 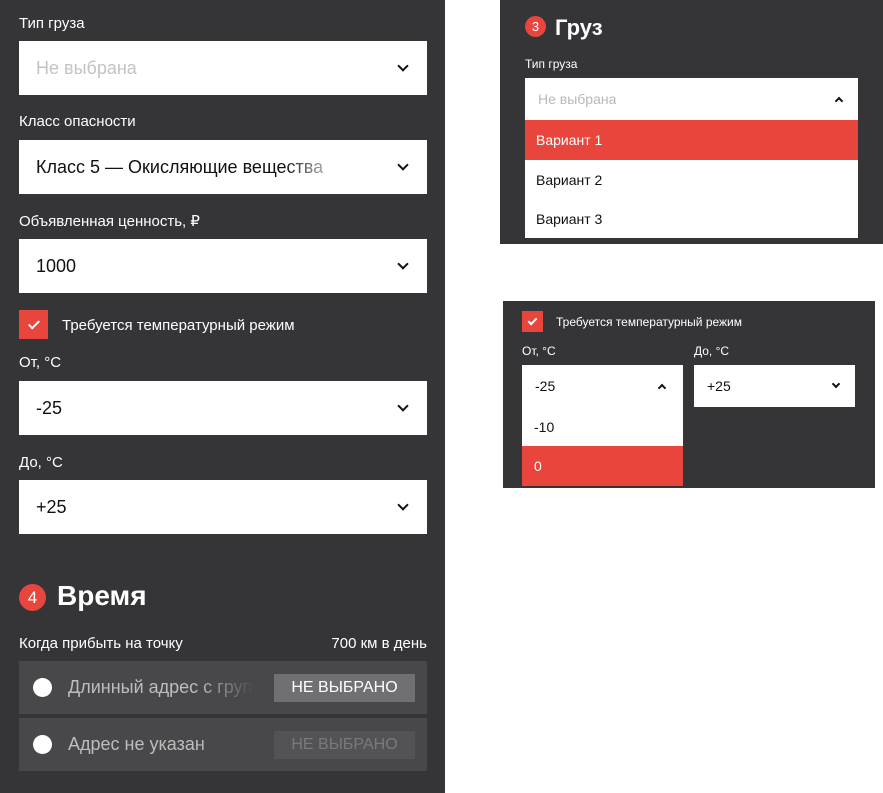 I want to click on select-time-button: НЕ ВЫБРАНО, so click(x=344, y=688).